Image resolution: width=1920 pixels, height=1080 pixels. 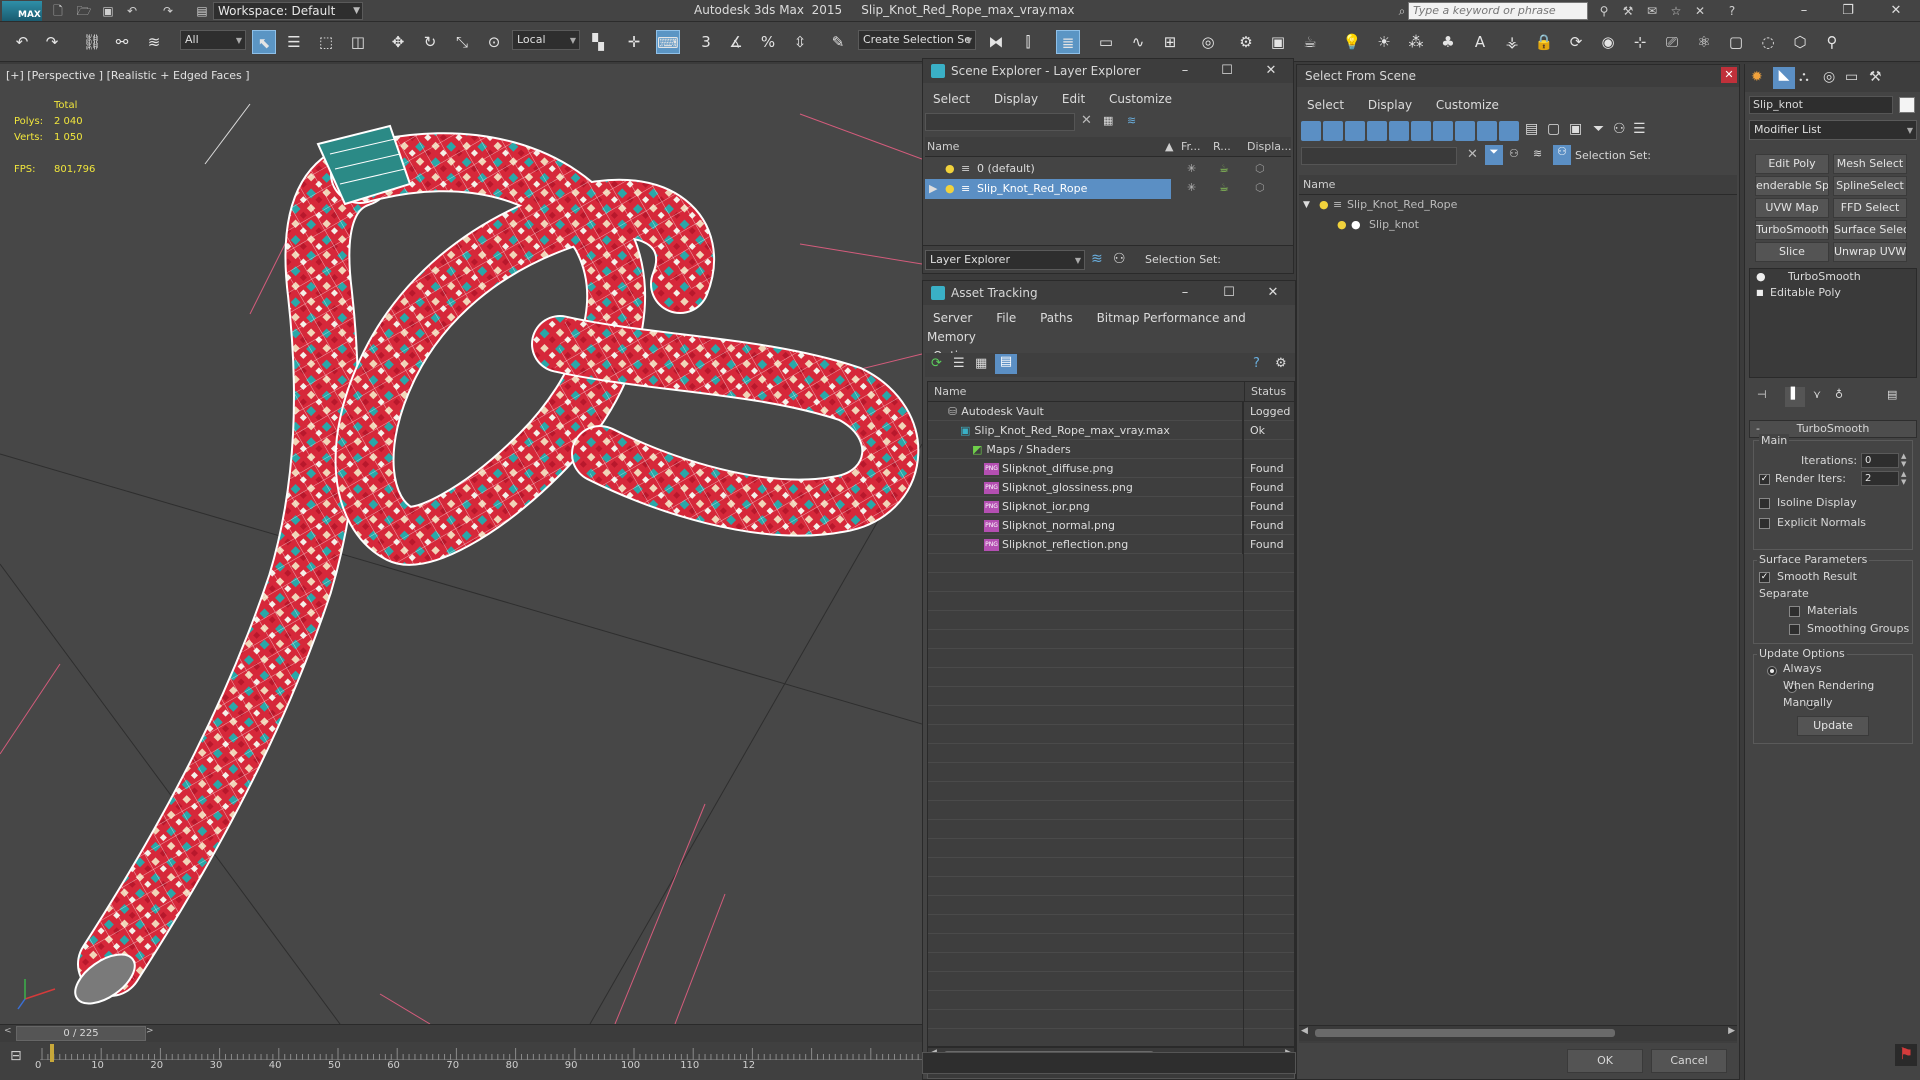 What do you see at coordinates (1498, 11) in the screenshot?
I see `keyword-search-input: Type a keyword or phrase` at bounding box center [1498, 11].